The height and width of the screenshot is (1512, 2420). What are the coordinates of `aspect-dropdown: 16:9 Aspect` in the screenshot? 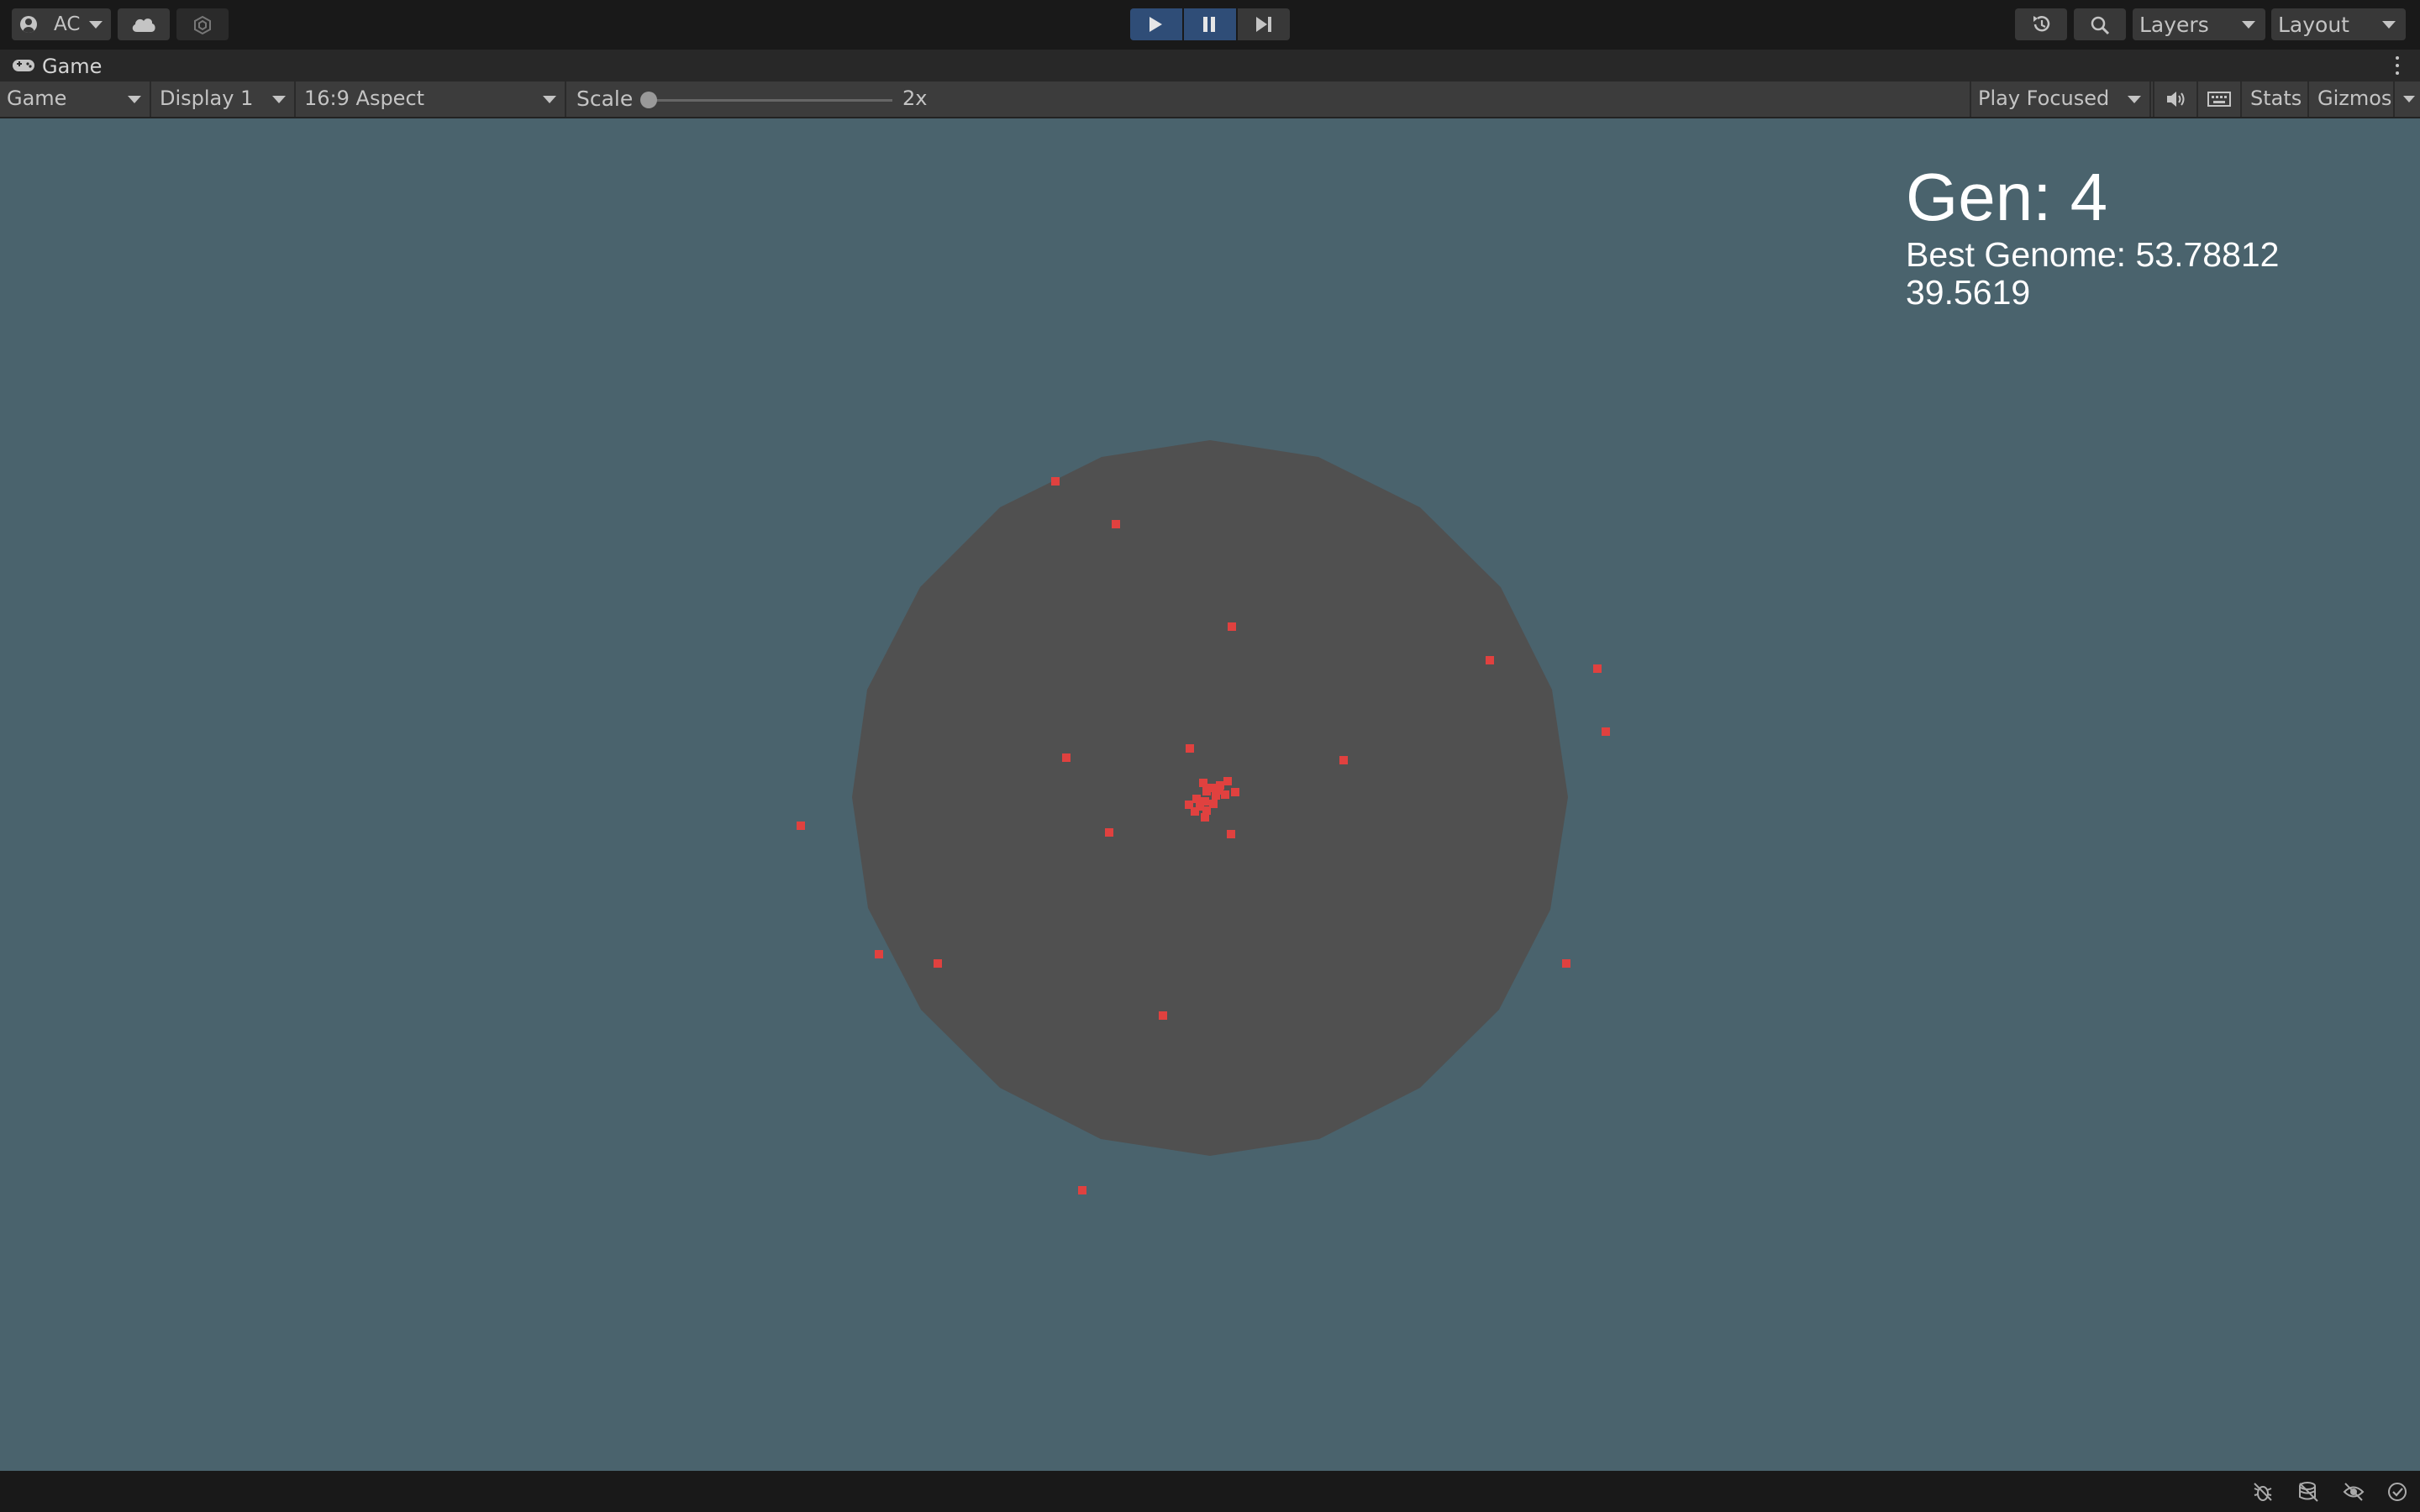 It's located at (432, 99).